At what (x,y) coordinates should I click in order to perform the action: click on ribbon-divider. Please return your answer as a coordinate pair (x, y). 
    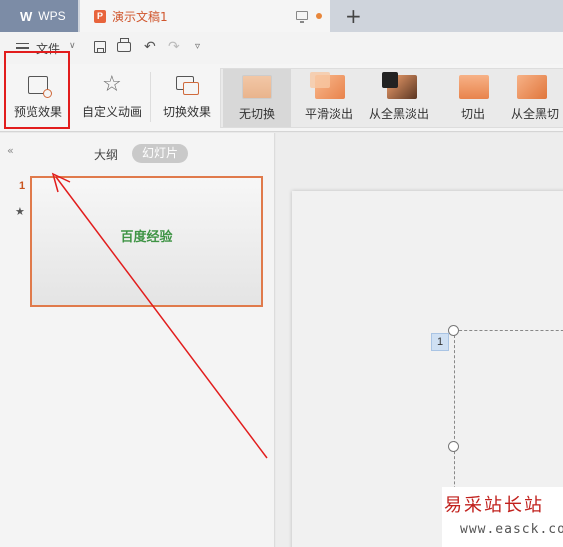
    Looking at the image, I should click on (150, 97).